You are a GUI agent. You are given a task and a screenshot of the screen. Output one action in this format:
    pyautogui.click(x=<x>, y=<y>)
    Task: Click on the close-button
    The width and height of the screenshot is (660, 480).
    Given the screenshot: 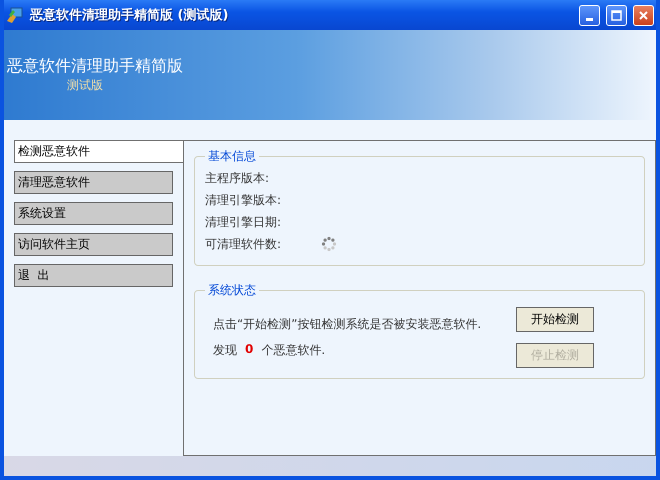 What is the action you would take?
    pyautogui.click(x=643, y=15)
    